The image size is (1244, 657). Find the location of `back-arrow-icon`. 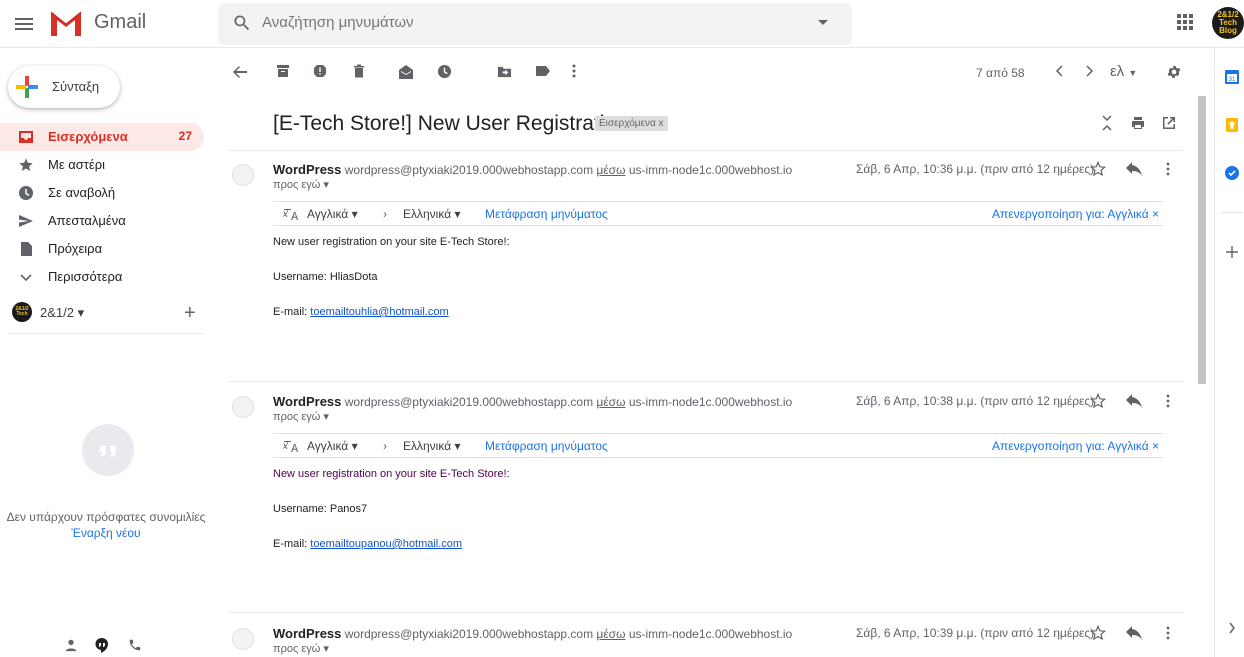

back-arrow-icon is located at coordinates (240, 72).